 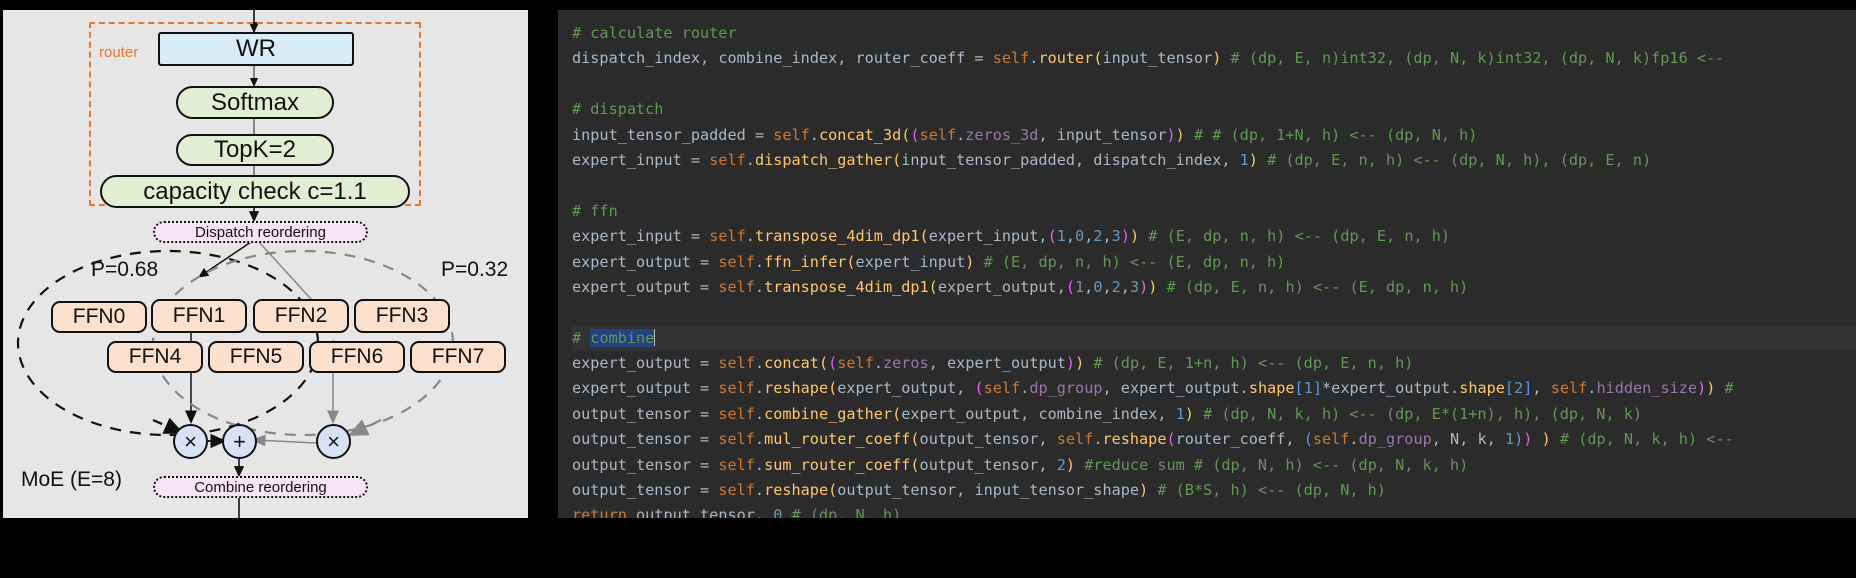 What do you see at coordinates (255, 102) in the screenshot?
I see `node-softmax: Softmax` at bounding box center [255, 102].